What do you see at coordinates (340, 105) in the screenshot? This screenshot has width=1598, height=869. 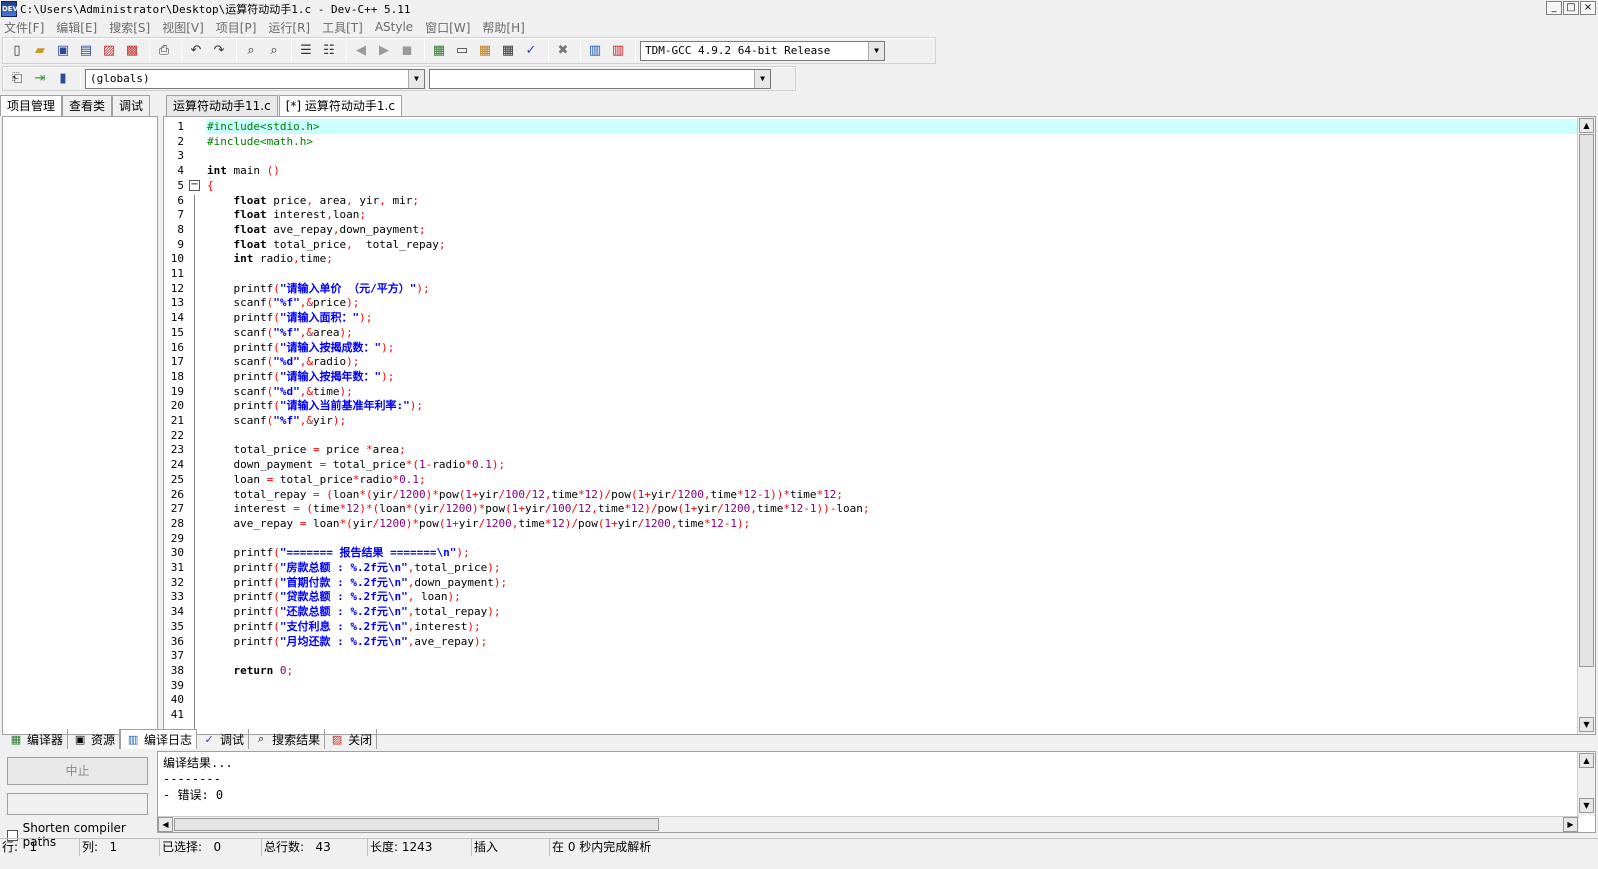 I see `tab-file-2: [*] 运算符动动手1.c` at bounding box center [340, 105].